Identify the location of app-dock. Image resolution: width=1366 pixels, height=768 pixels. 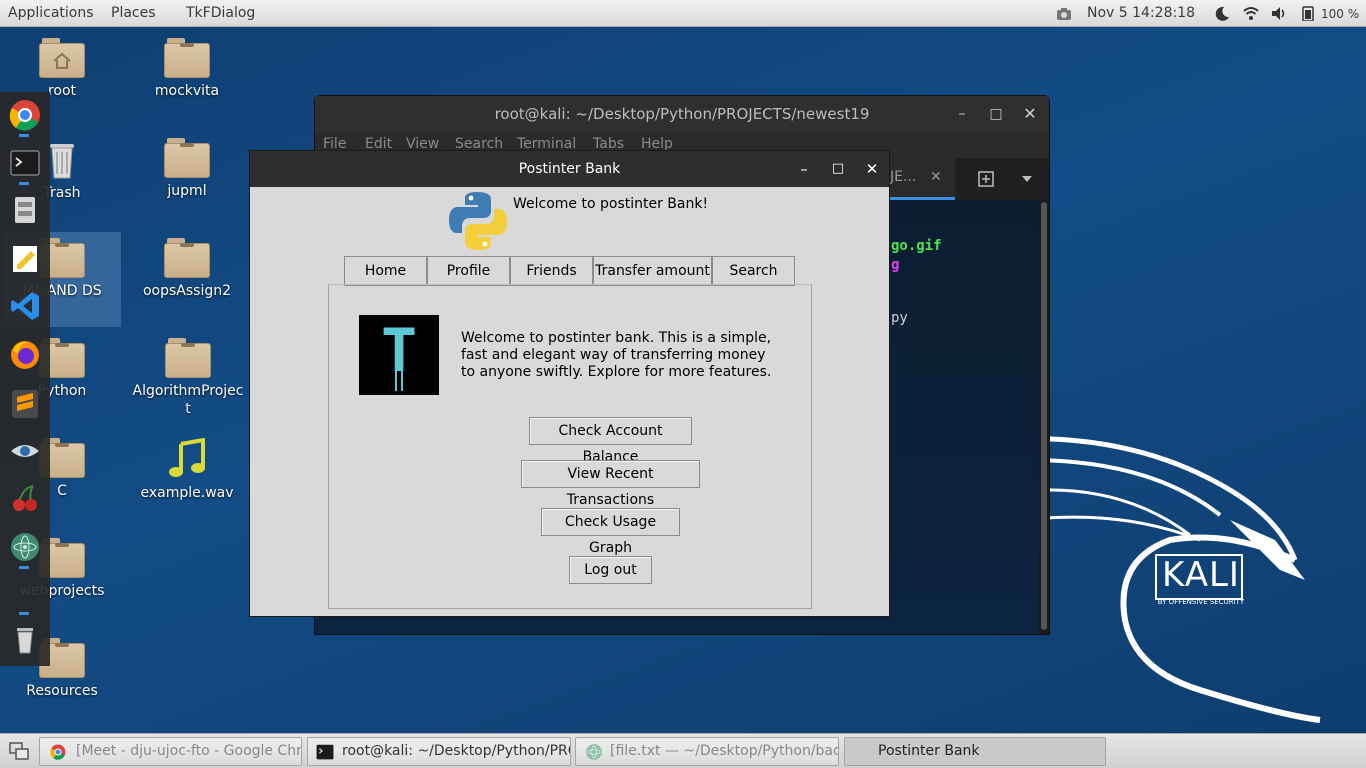
(25, 379).